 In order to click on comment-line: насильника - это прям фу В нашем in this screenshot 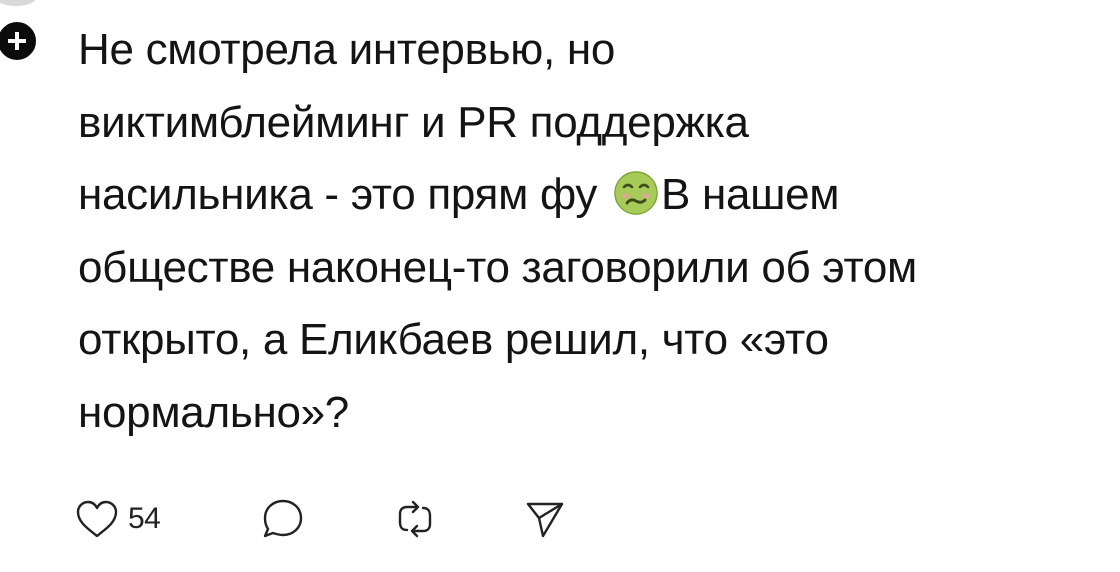, I will do `click(598, 195)`.